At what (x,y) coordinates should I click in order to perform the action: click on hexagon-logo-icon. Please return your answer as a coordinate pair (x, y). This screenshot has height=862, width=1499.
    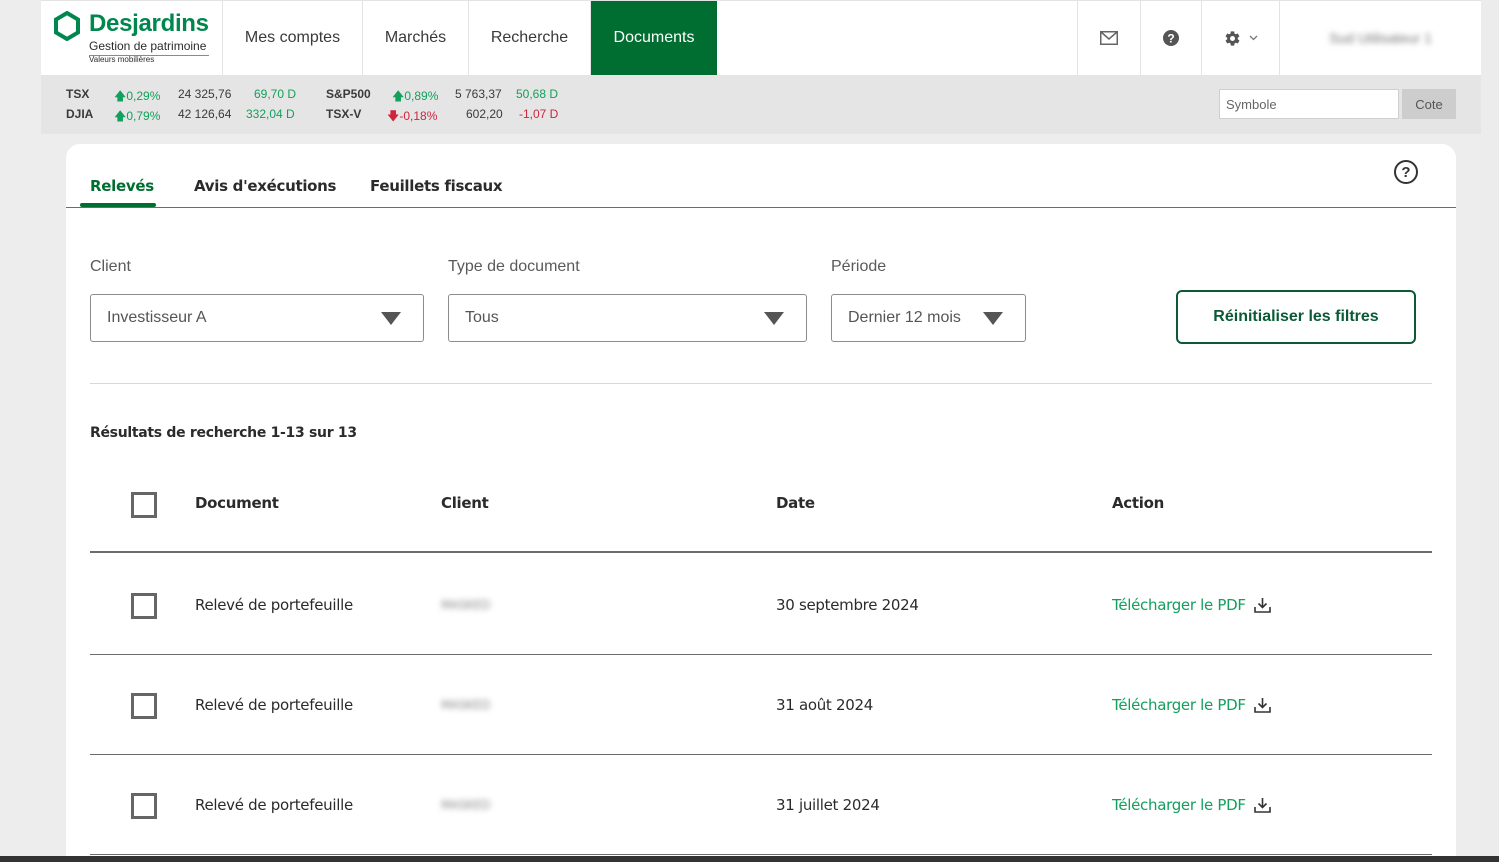
    Looking at the image, I should click on (67, 26).